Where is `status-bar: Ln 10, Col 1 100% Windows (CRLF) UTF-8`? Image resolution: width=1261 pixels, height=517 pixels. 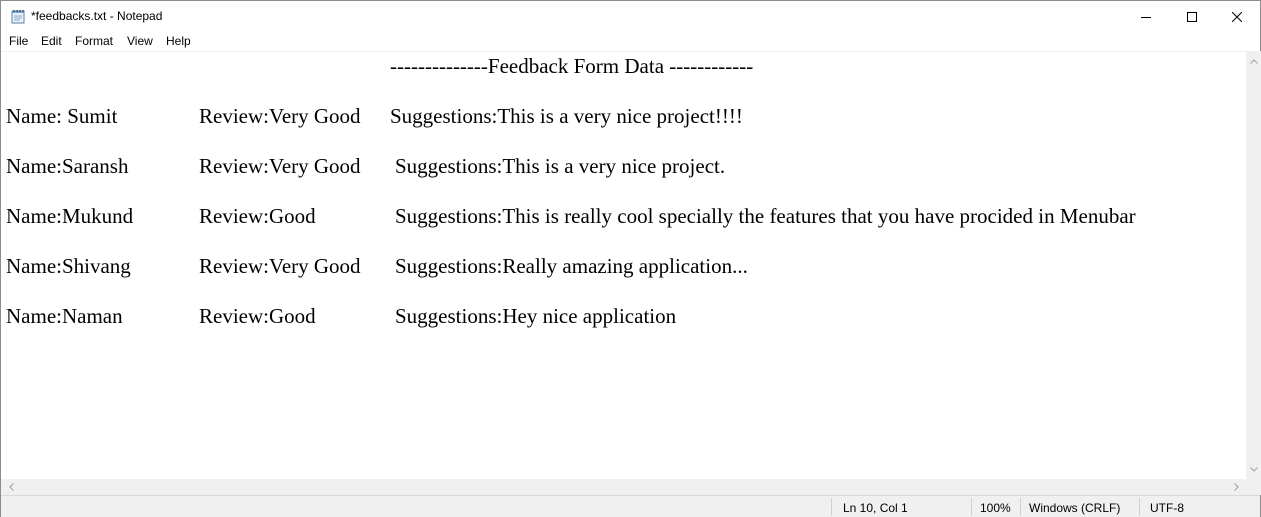 status-bar: Ln 10, Col 1 100% Windows (CRLF) UTF-8 is located at coordinates (630, 506).